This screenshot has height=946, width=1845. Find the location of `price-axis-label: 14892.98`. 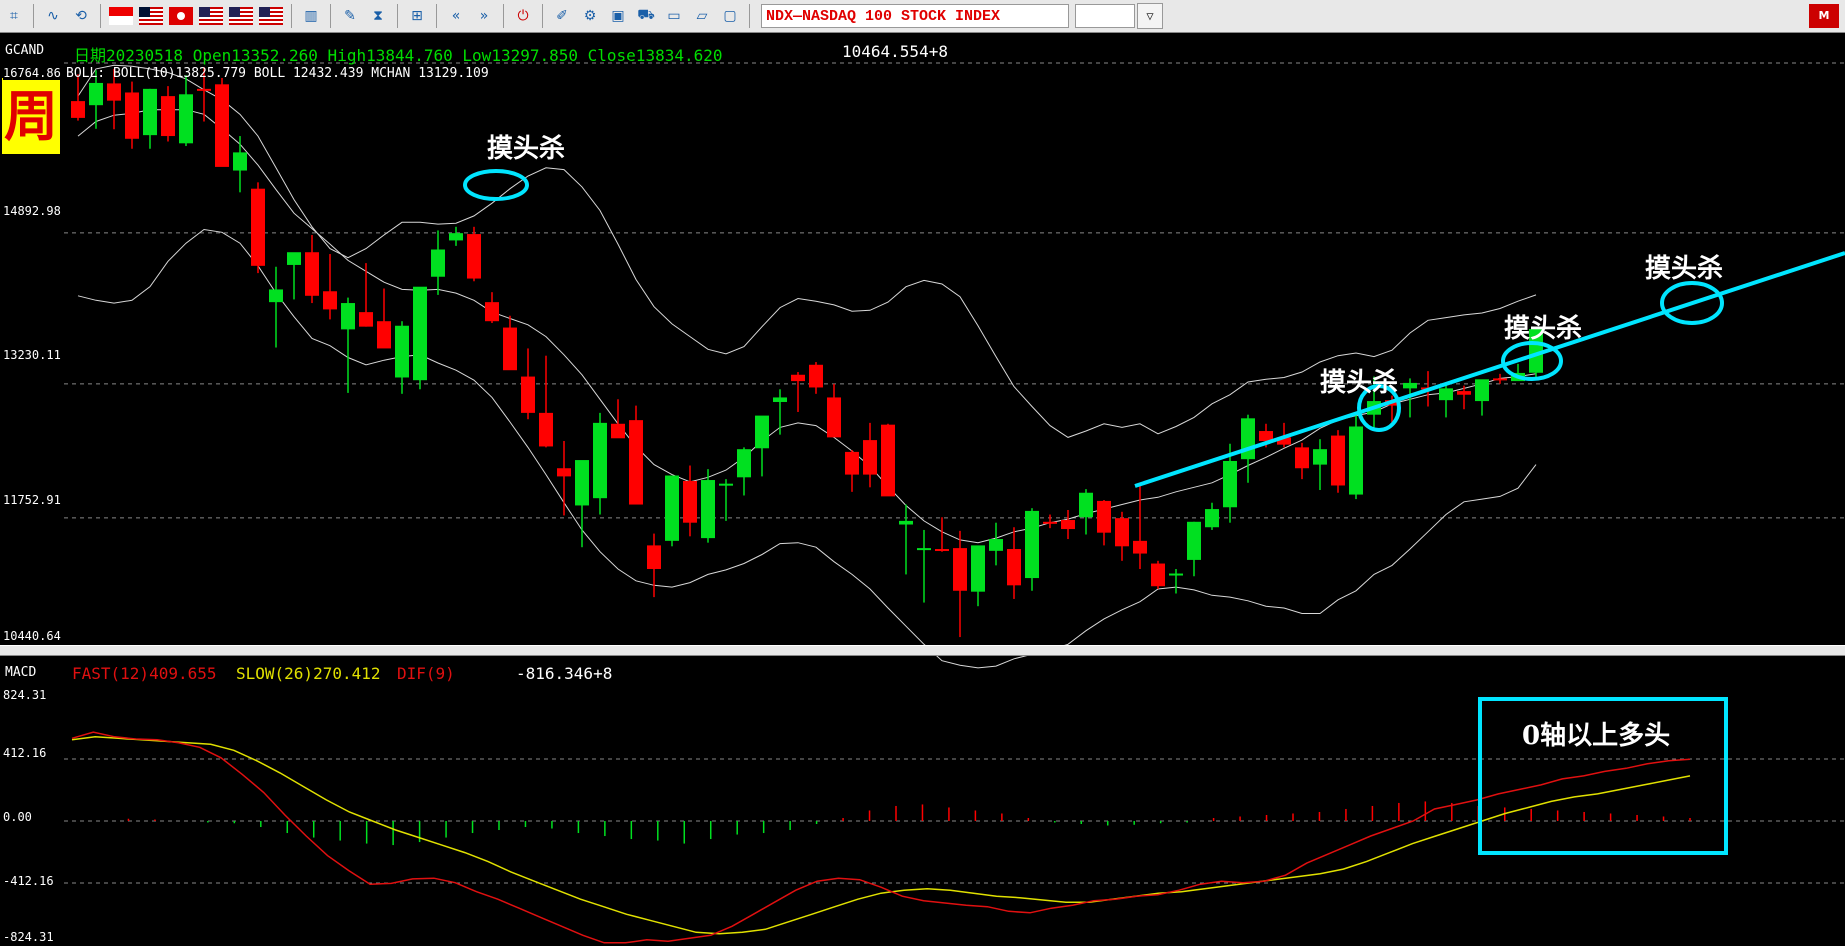

price-axis-label: 14892.98 is located at coordinates (32, 211).